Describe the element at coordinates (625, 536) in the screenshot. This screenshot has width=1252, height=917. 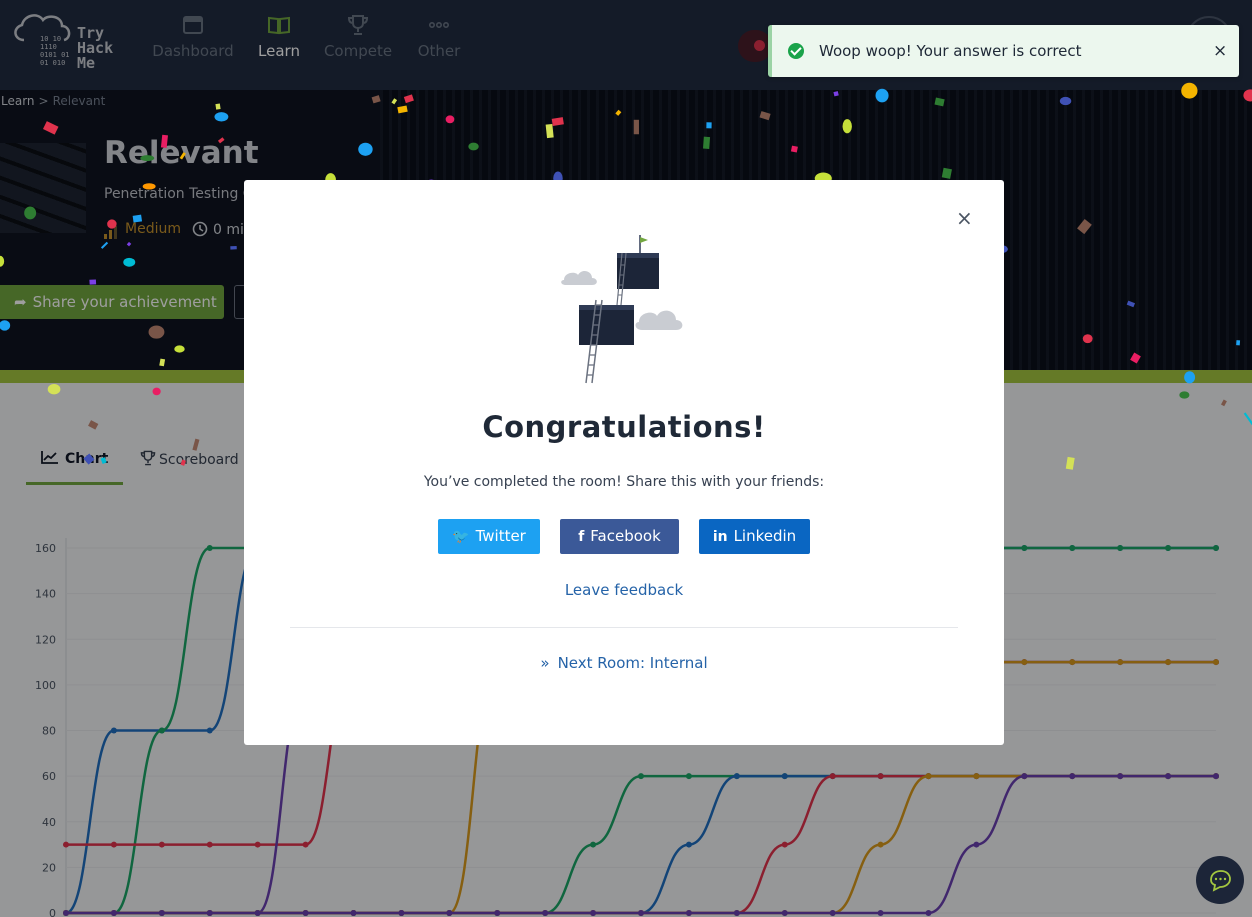
I see `facebook-label: Facebook` at that location.